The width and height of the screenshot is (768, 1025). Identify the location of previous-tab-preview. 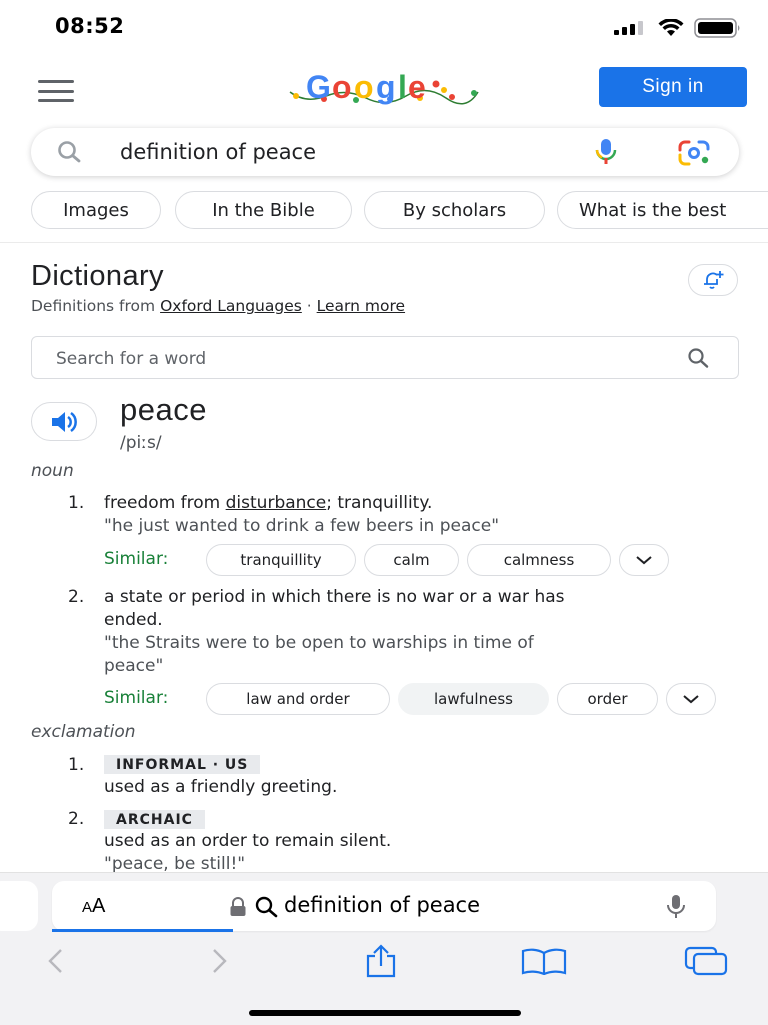
(19, 906).